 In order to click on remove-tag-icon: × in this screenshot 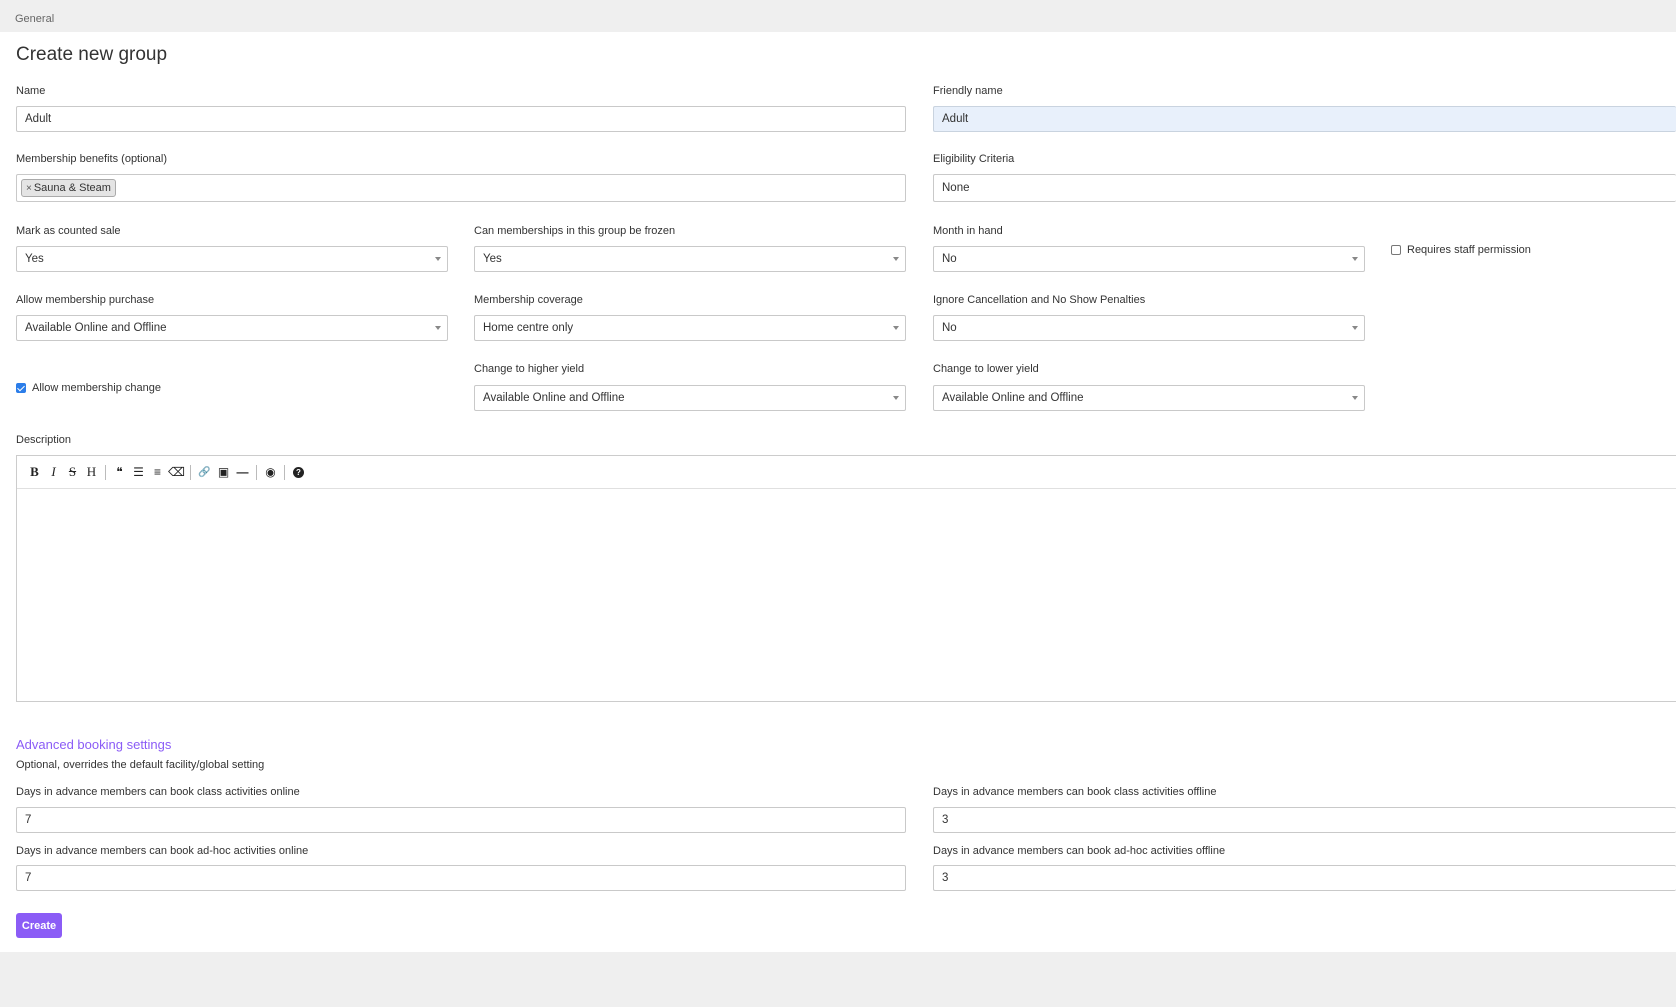, I will do `click(29, 188)`.